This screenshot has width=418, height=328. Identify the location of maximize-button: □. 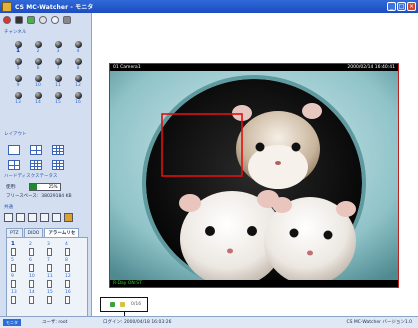
(401, 6).